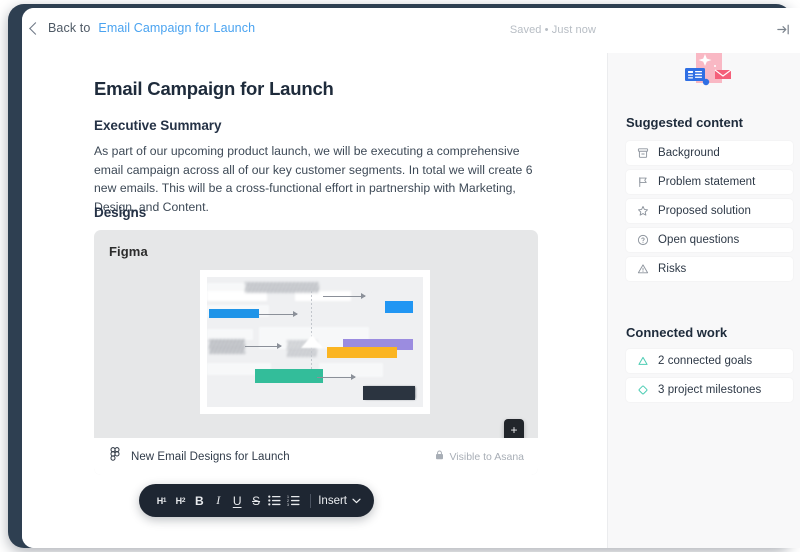  Describe the element at coordinates (642, 240) in the screenshot. I see `question-circle-icon` at that location.